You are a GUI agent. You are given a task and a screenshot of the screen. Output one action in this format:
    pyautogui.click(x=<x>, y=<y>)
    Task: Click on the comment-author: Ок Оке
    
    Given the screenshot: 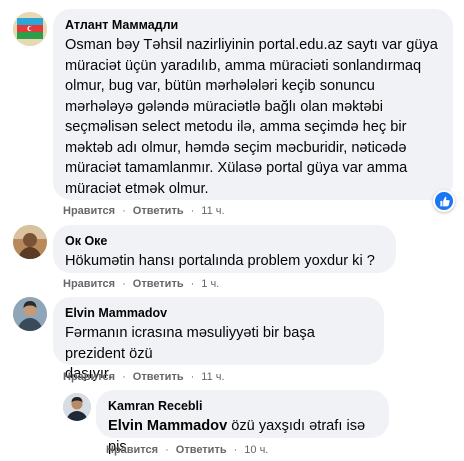 What is the action you would take?
    pyautogui.click(x=224, y=241)
    